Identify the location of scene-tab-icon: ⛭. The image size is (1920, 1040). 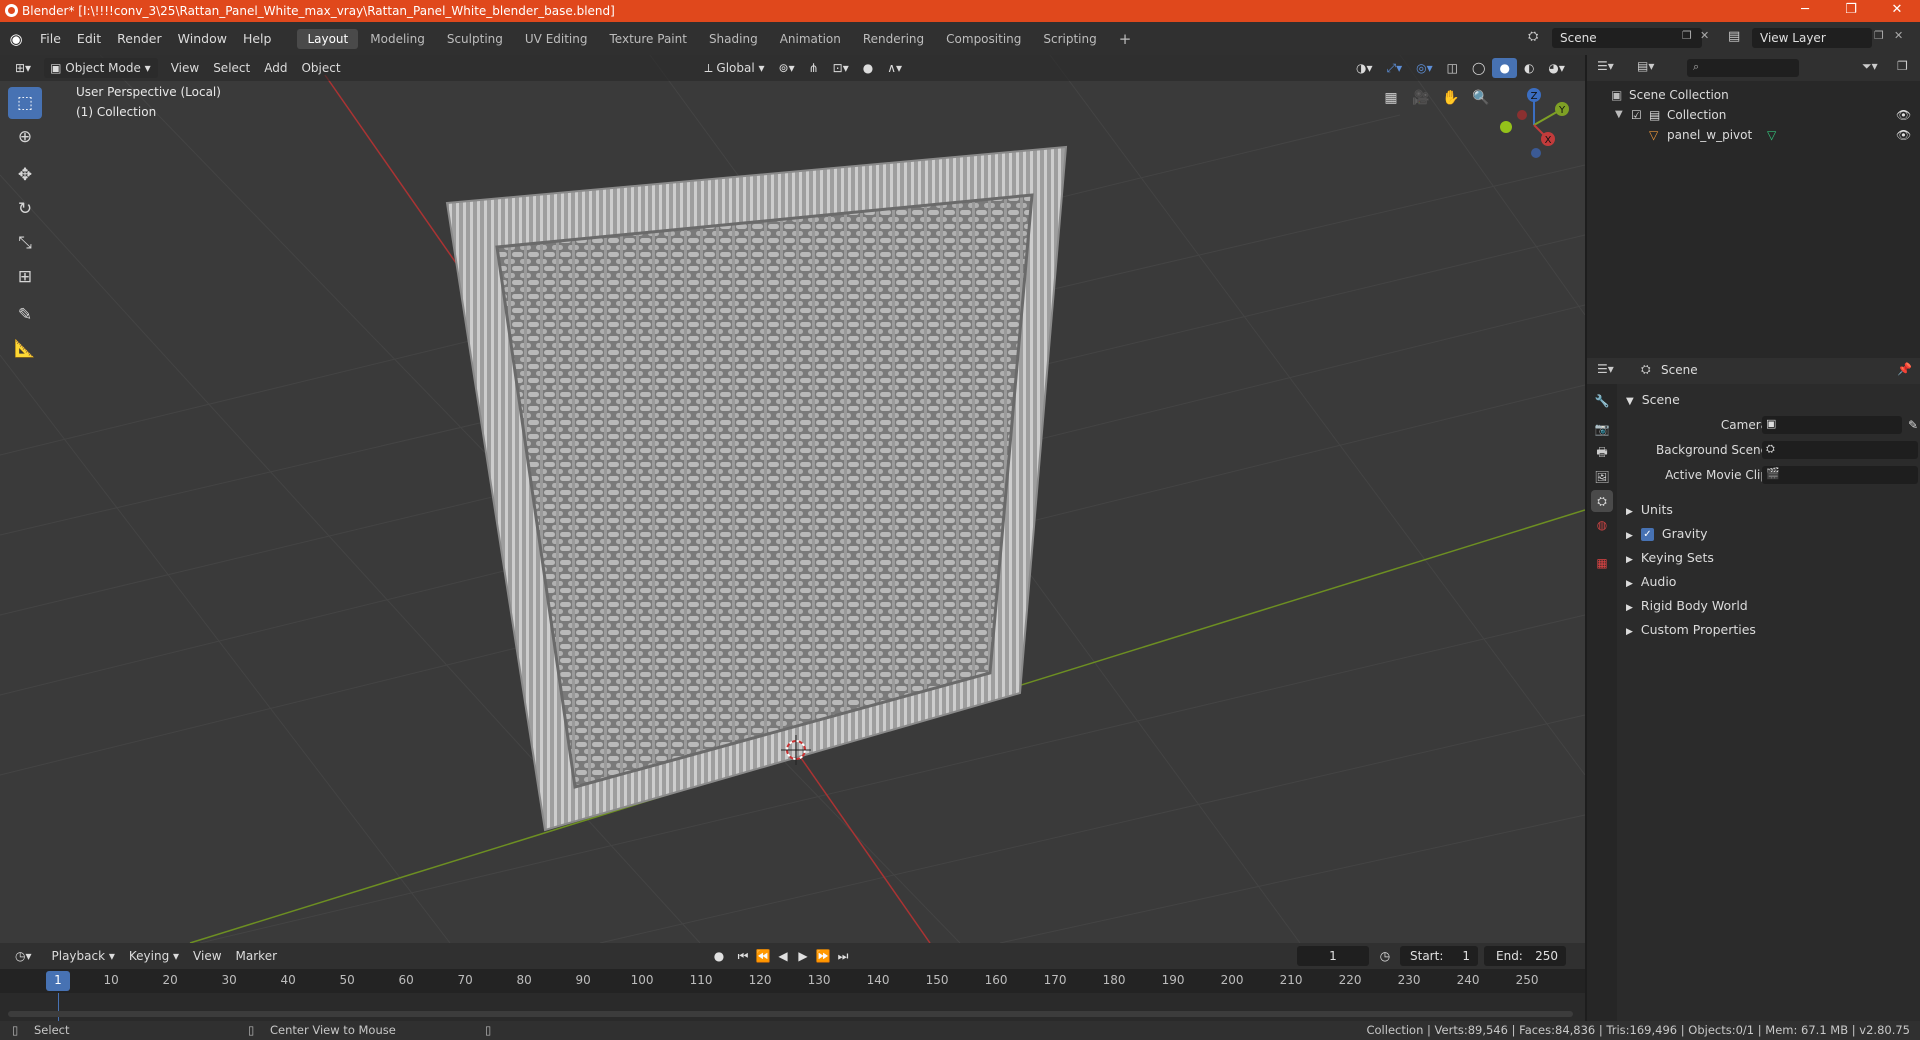
(1602, 501).